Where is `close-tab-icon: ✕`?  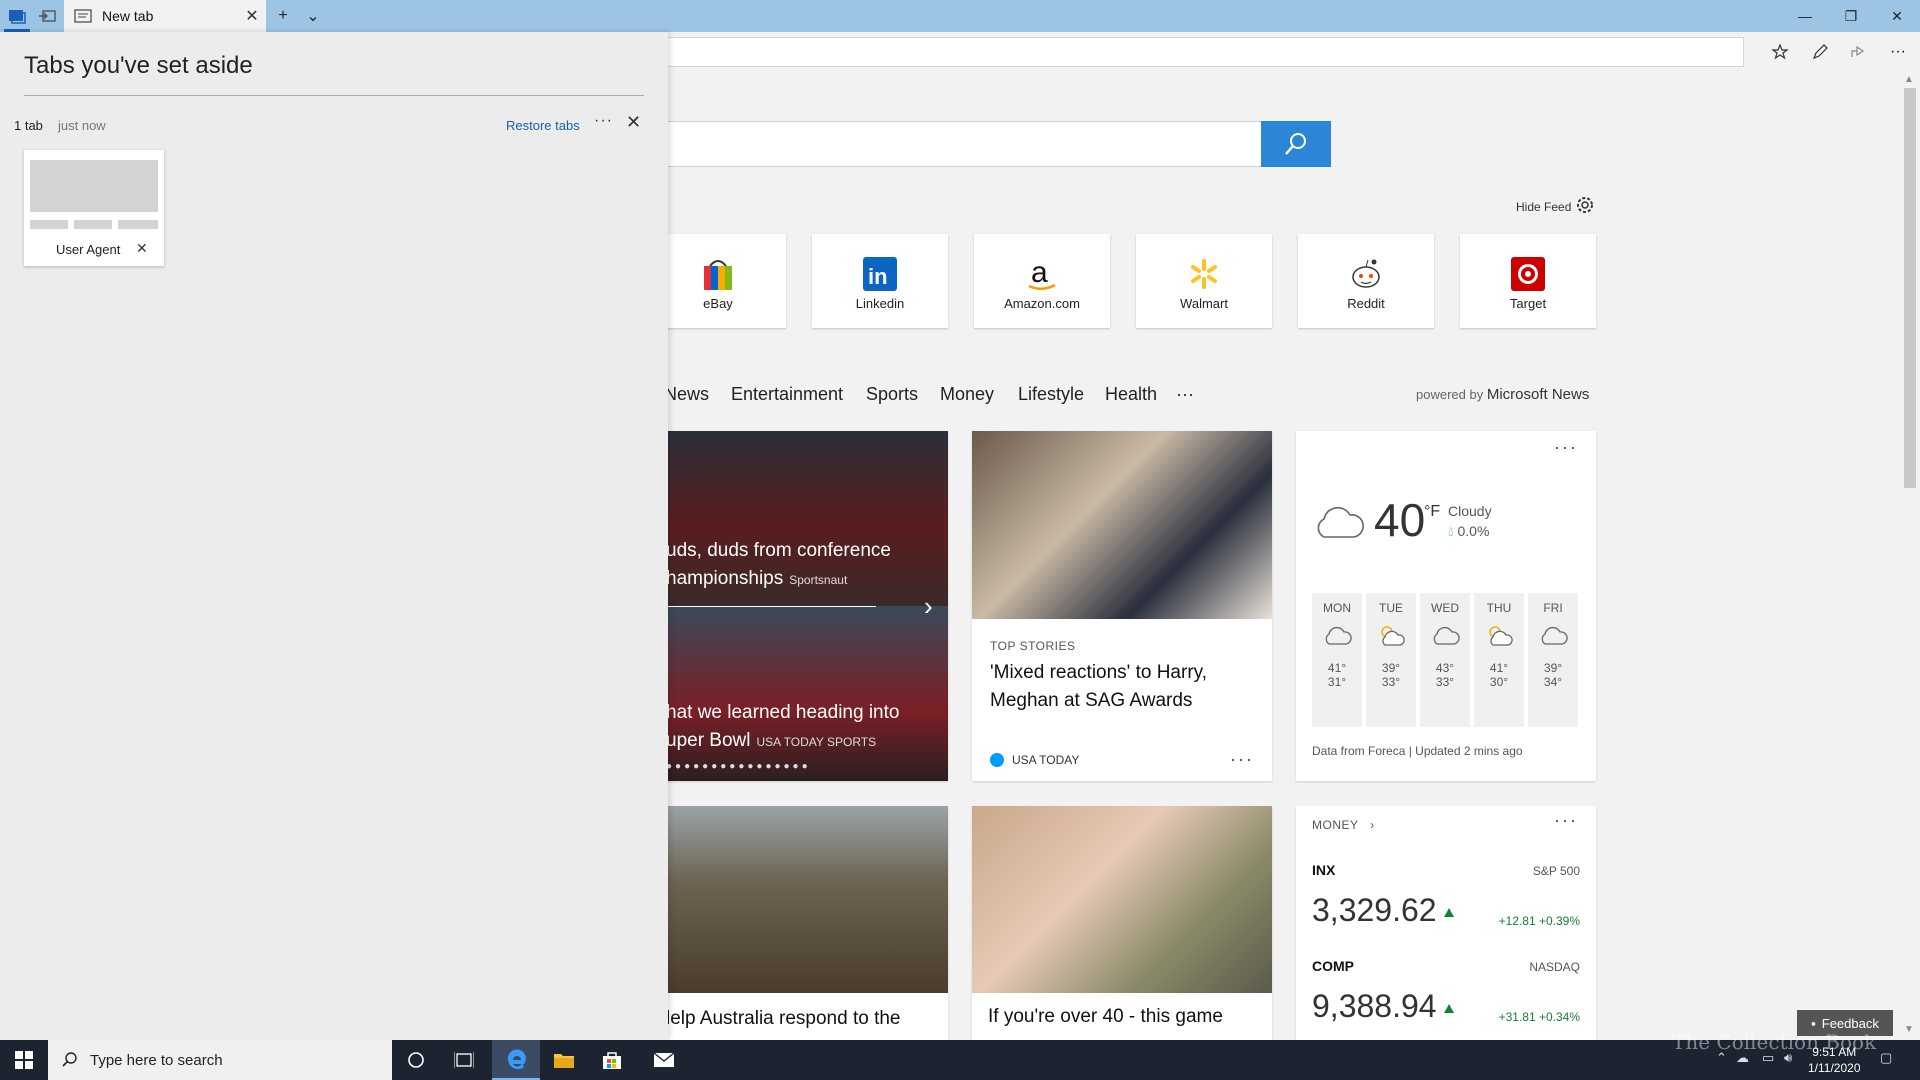 close-tab-icon: ✕ is located at coordinates (252, 16).